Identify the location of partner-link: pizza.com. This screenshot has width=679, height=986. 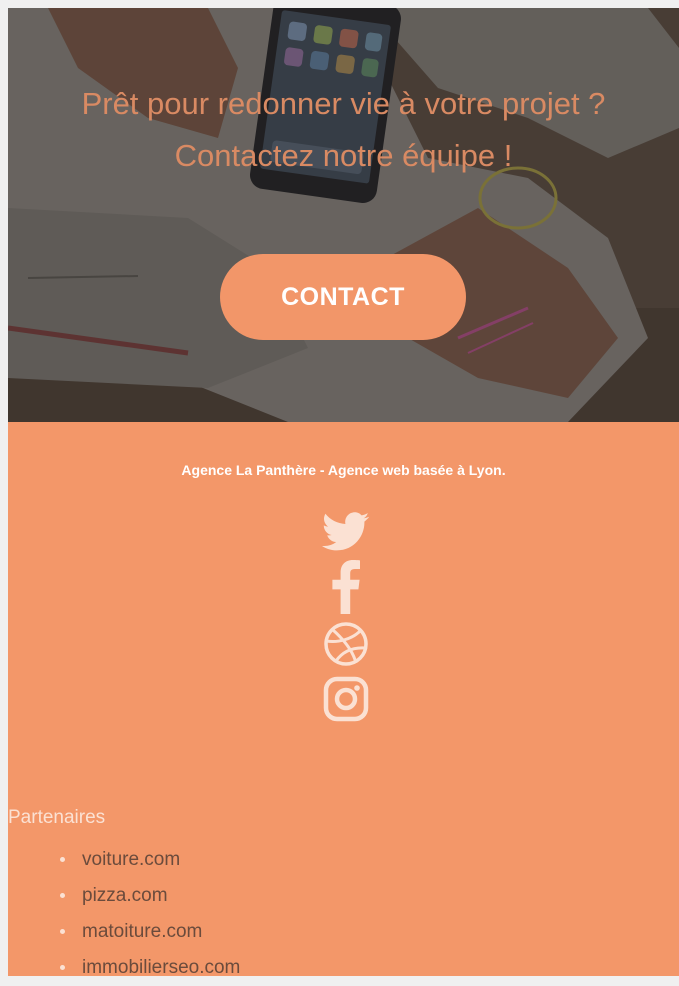
(125, 895).